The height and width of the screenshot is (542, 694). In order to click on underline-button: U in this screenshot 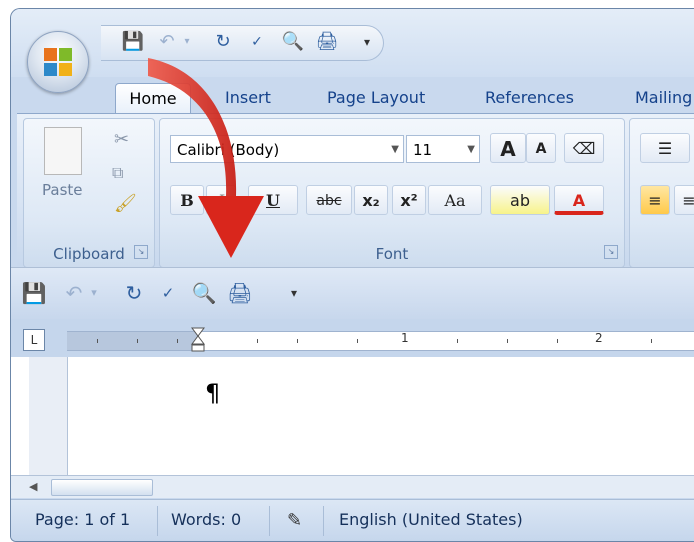, I will do `click(273, 200)`.